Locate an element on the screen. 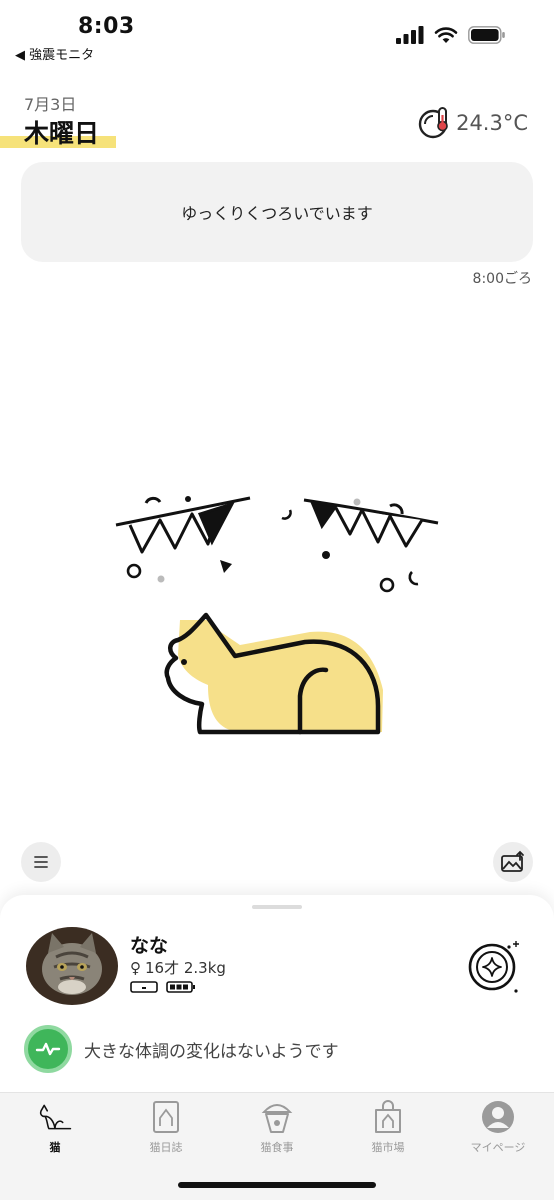 This screenshot has height=1200, width=554. tab-label-mypage: マイページ is located at coordinates (498, 1147).